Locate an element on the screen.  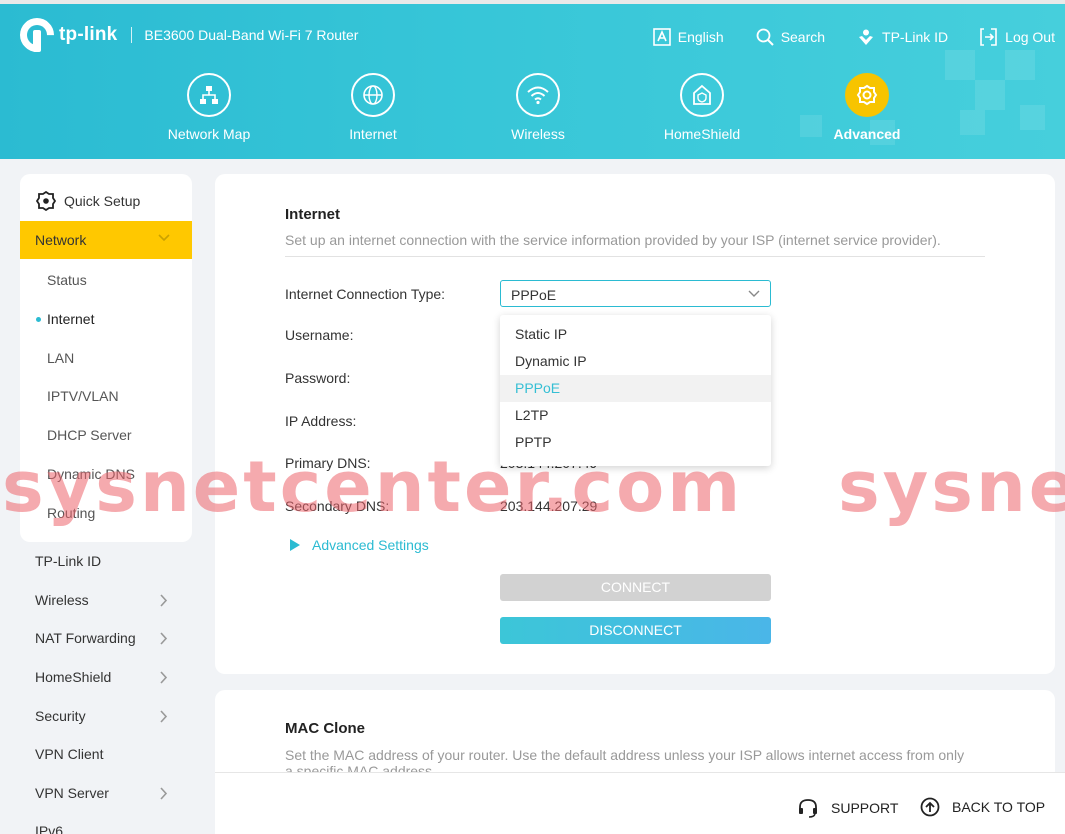
sidebar-label-nat-forwarding: NAT Forwarding is located at coordinates (85, 638).